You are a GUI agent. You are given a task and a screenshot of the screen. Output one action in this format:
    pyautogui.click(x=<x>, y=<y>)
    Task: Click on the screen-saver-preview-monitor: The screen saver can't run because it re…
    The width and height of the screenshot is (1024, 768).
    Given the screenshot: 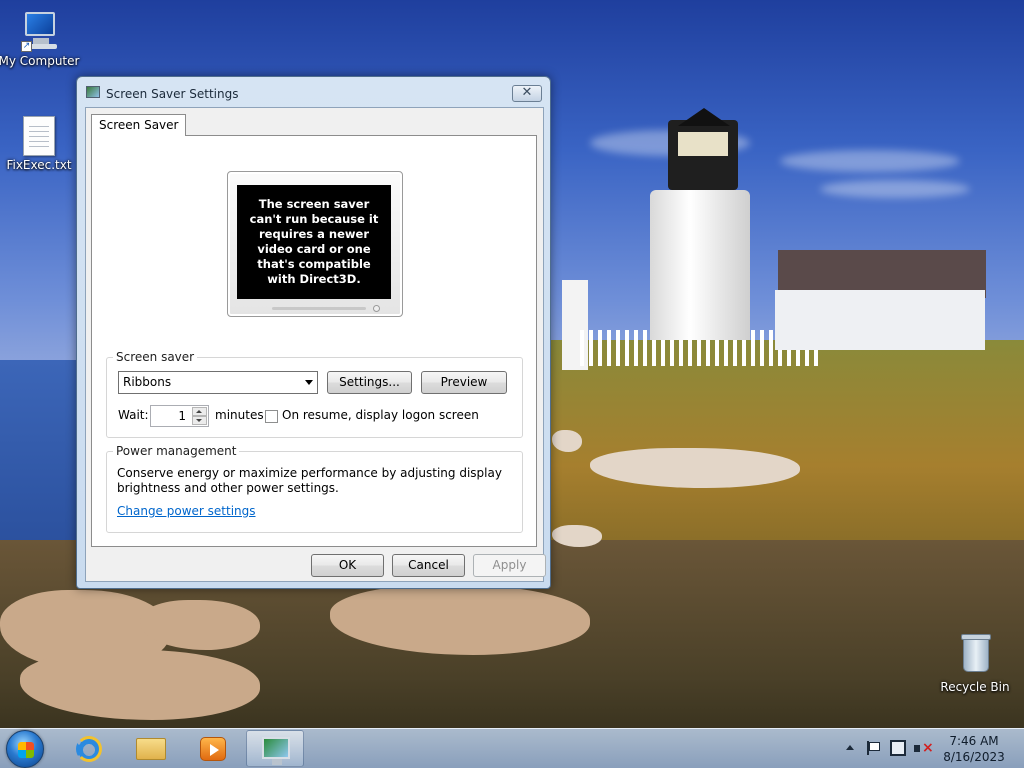 What is the action you would take?
    pyautogui.click(x=315, y=244)
    